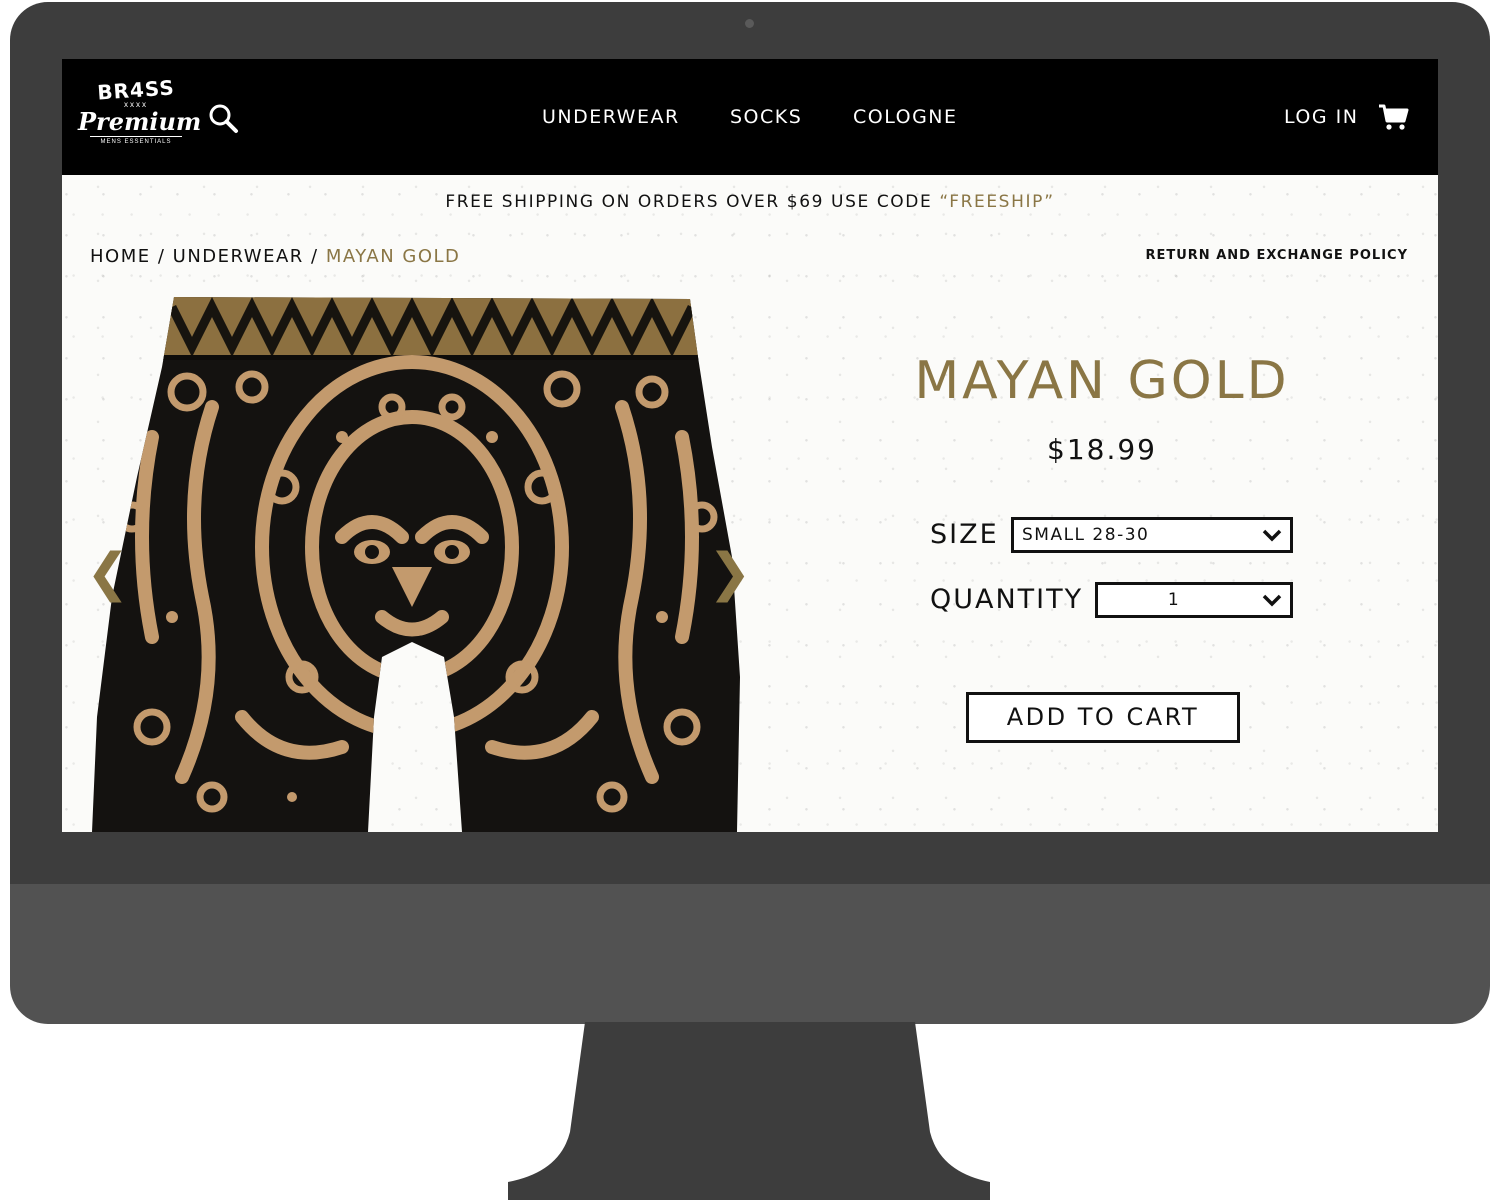 The height and width of the screenshot is (1200, 1500). What do you see at coordinates (749, 23) in the screenshot?
I see `webcam-dot` at bounding box center [749, 23].